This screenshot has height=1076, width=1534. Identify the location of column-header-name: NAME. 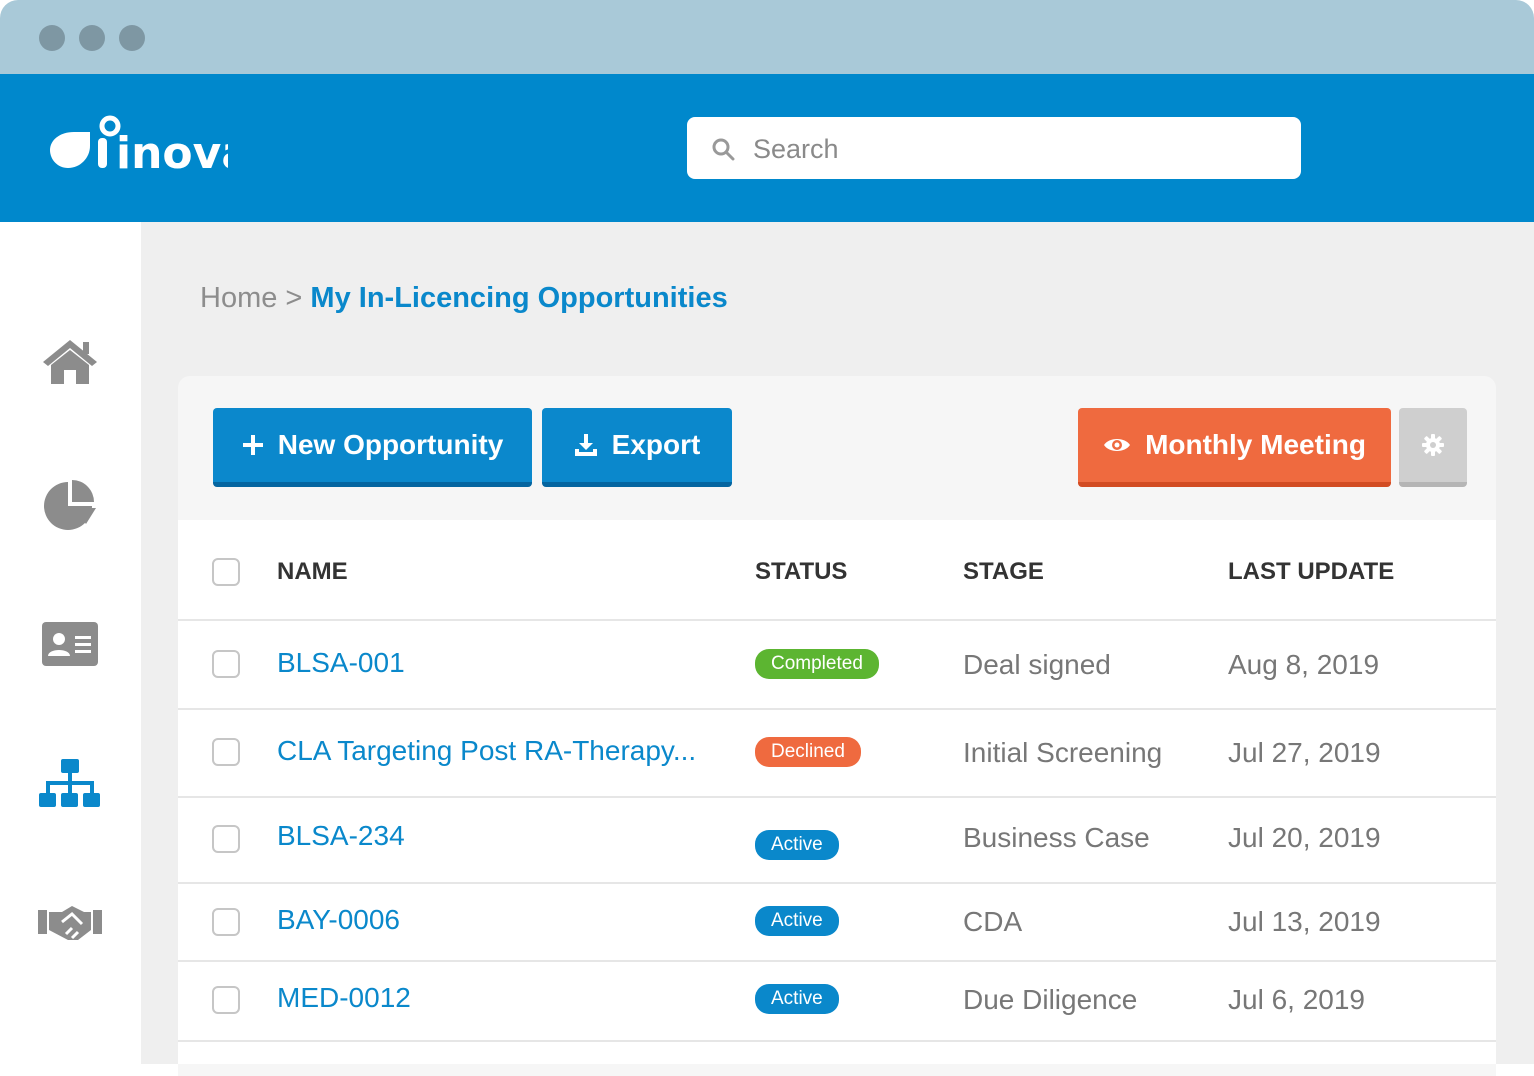
(312, 572).